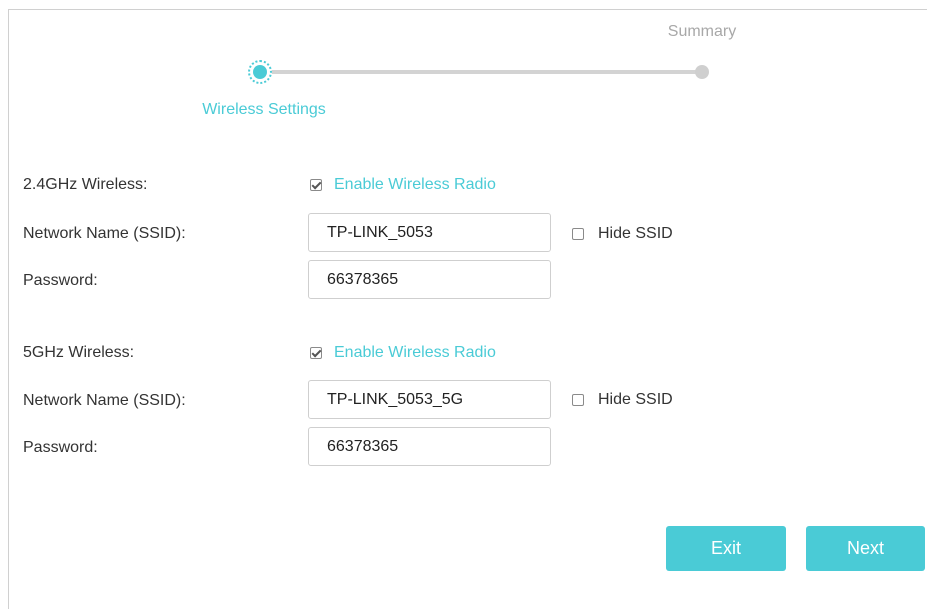 This screenshot has height=609, width=927. What do you see at coordinates (316, 353) in the screenshot?
I see `band-5-enable-checkbox` at bounding box center [316, 353].